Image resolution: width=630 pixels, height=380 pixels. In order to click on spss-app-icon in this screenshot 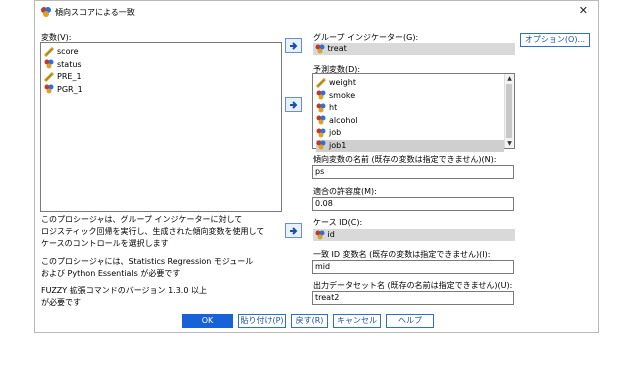, I will do `click(46, 12)`.